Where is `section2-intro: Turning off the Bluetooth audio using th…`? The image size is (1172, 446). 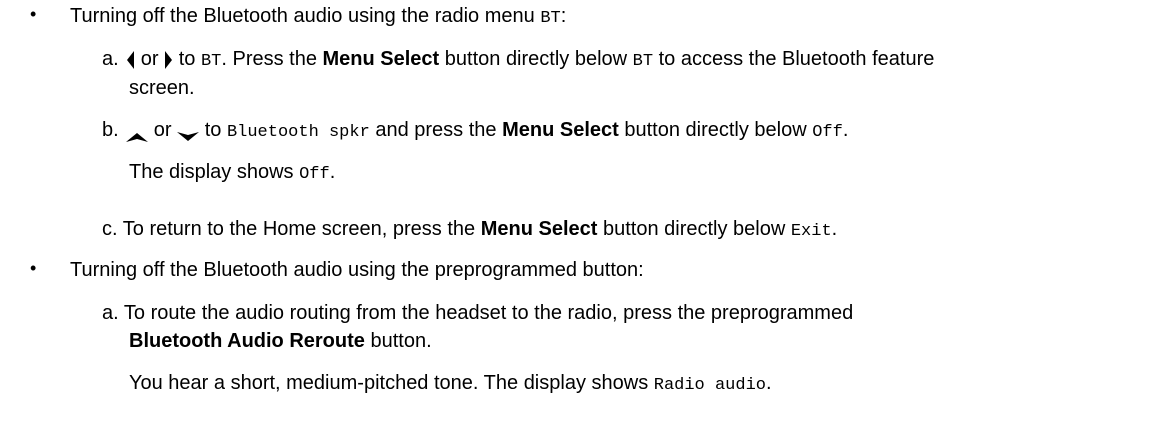 section2-intro: Turning off the Bluetooth audio using th… is located at coordinates (357, 270).